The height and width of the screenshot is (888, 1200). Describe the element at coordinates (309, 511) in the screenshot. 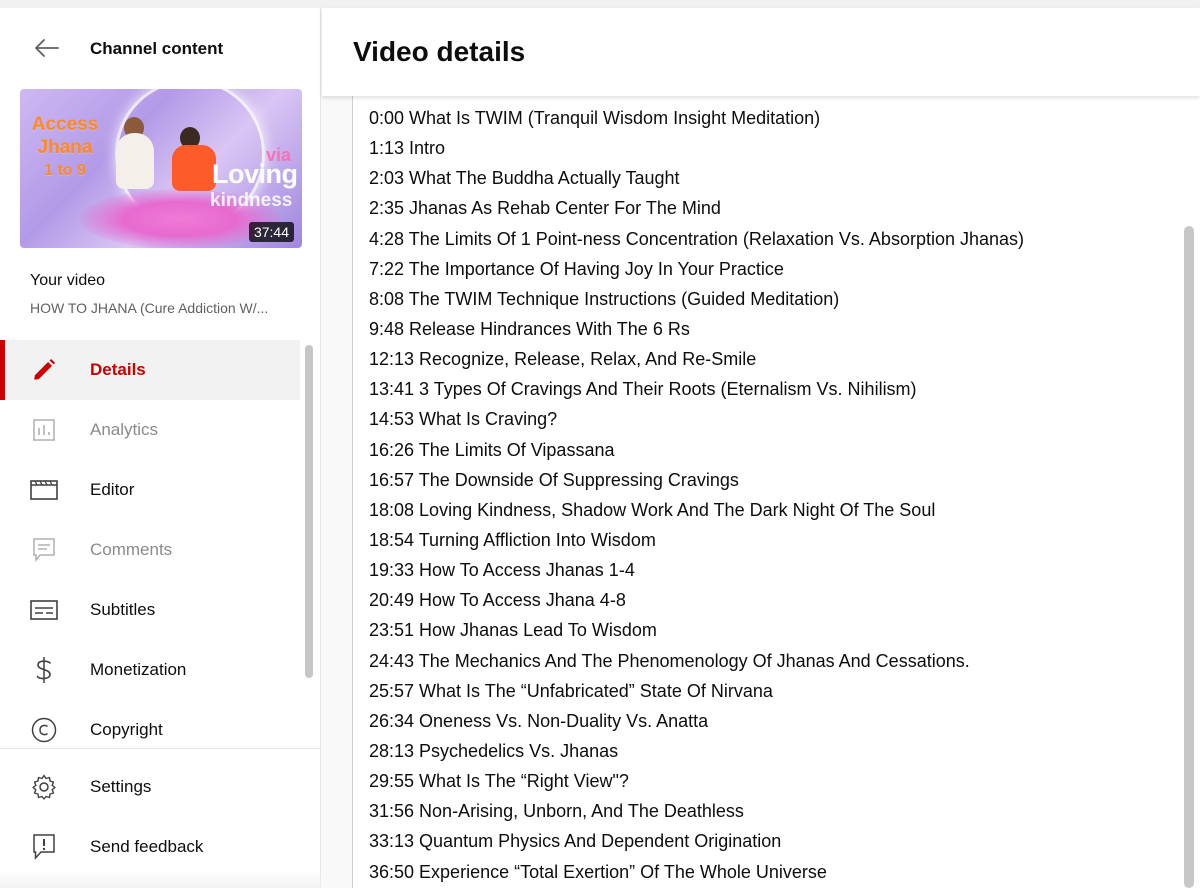

I see `sidebar-scrollbar` at that location.